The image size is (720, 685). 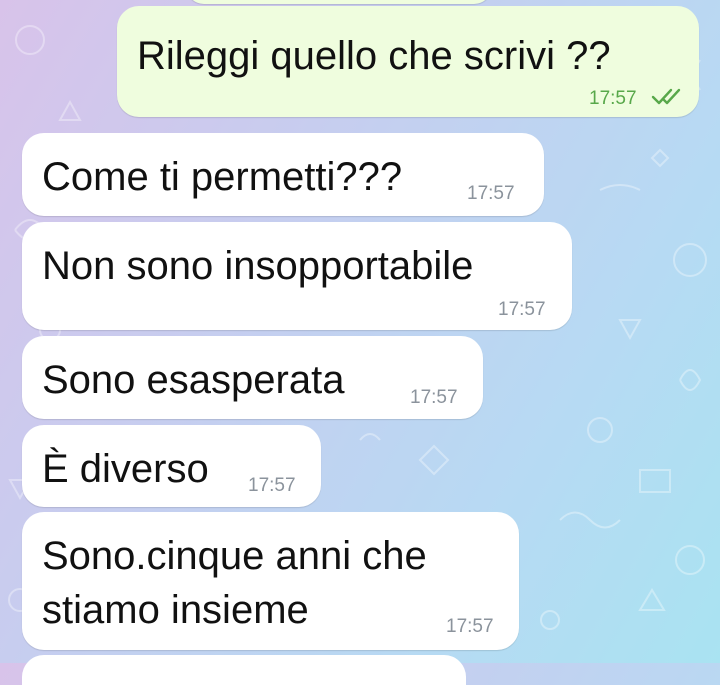 I want to click on message-bubble-outgoing: Rileggi quello che scrivi ?? 17:57, so click(x=408, y=61).